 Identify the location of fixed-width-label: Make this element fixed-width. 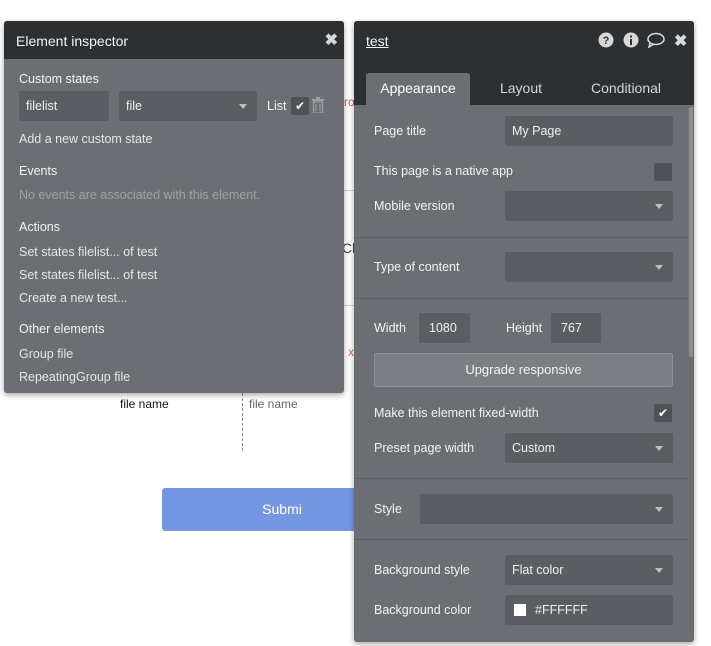
(456, 413).